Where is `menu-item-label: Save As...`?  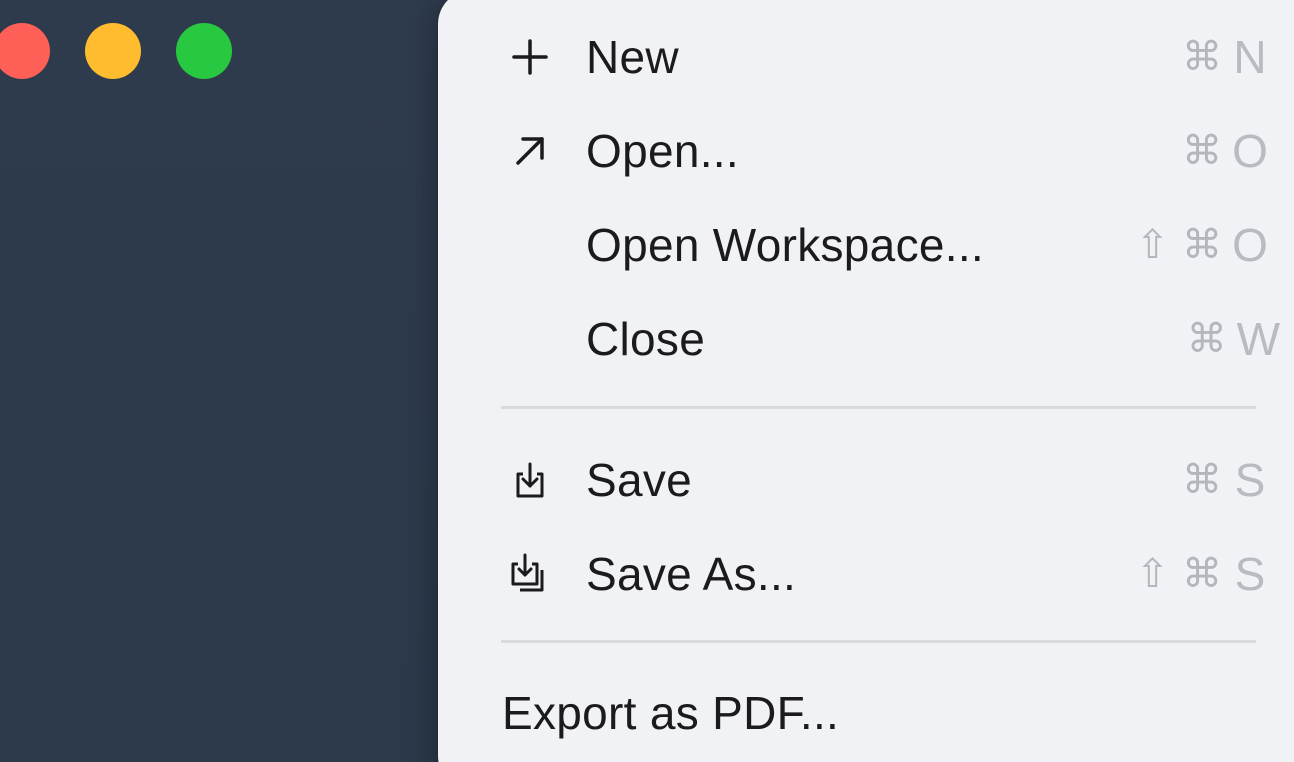
menu-item-label: Save As... is located at coordinates (691, 574).